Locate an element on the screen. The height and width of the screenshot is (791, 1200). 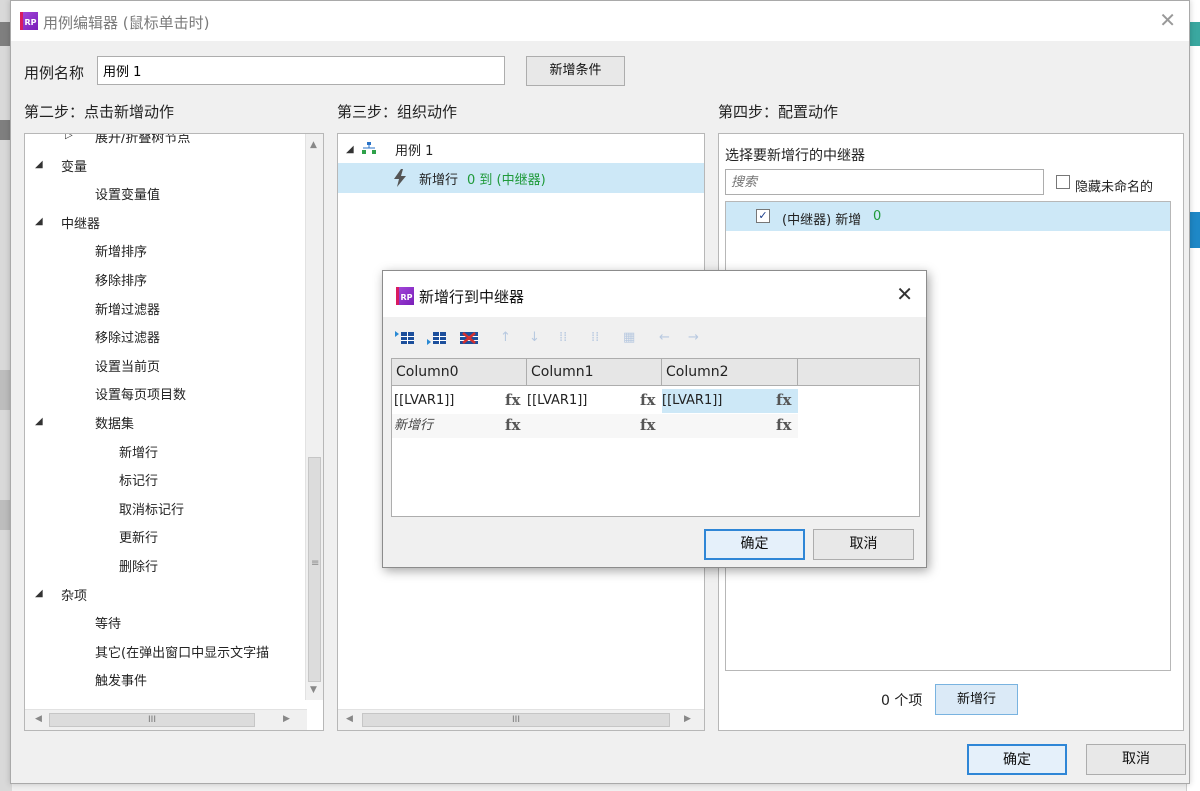
repeater-label: (中继器) 新增 is located at coordinates (822, 220).